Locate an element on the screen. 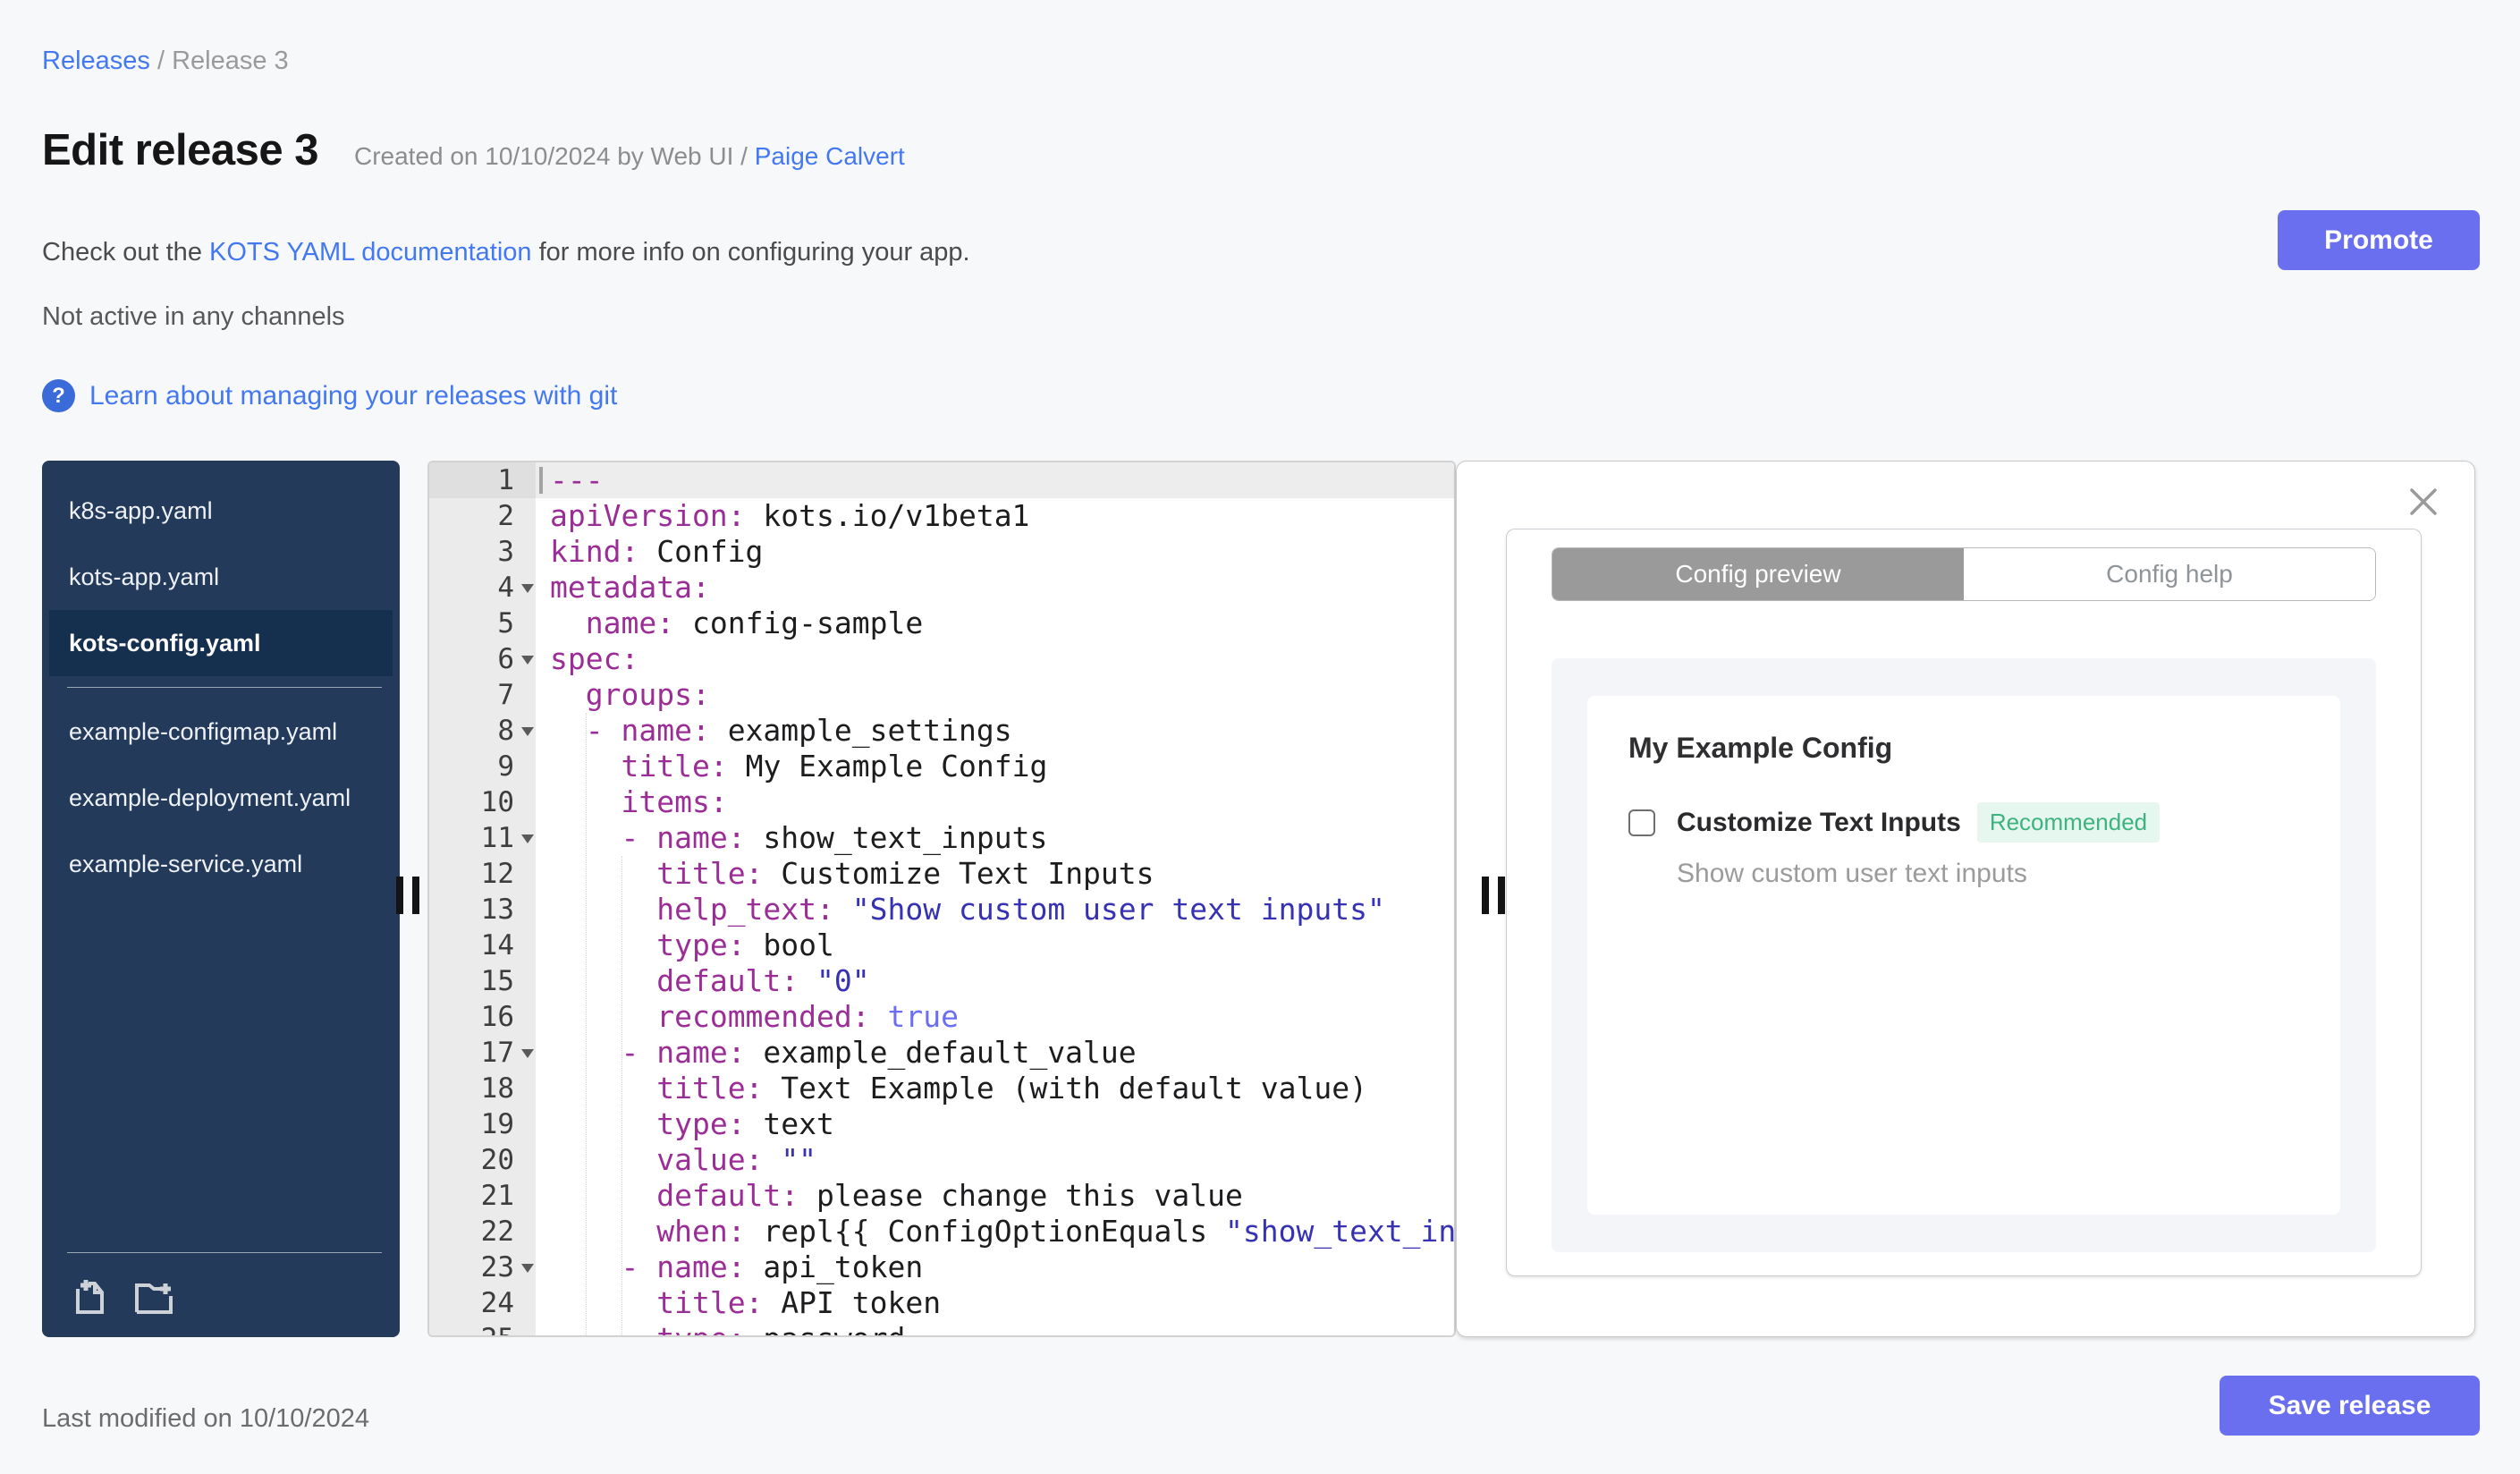 The width and height of the screenshot is (2520, 1474). save-release-button: Save release is located at coordinates (2350, 1406).